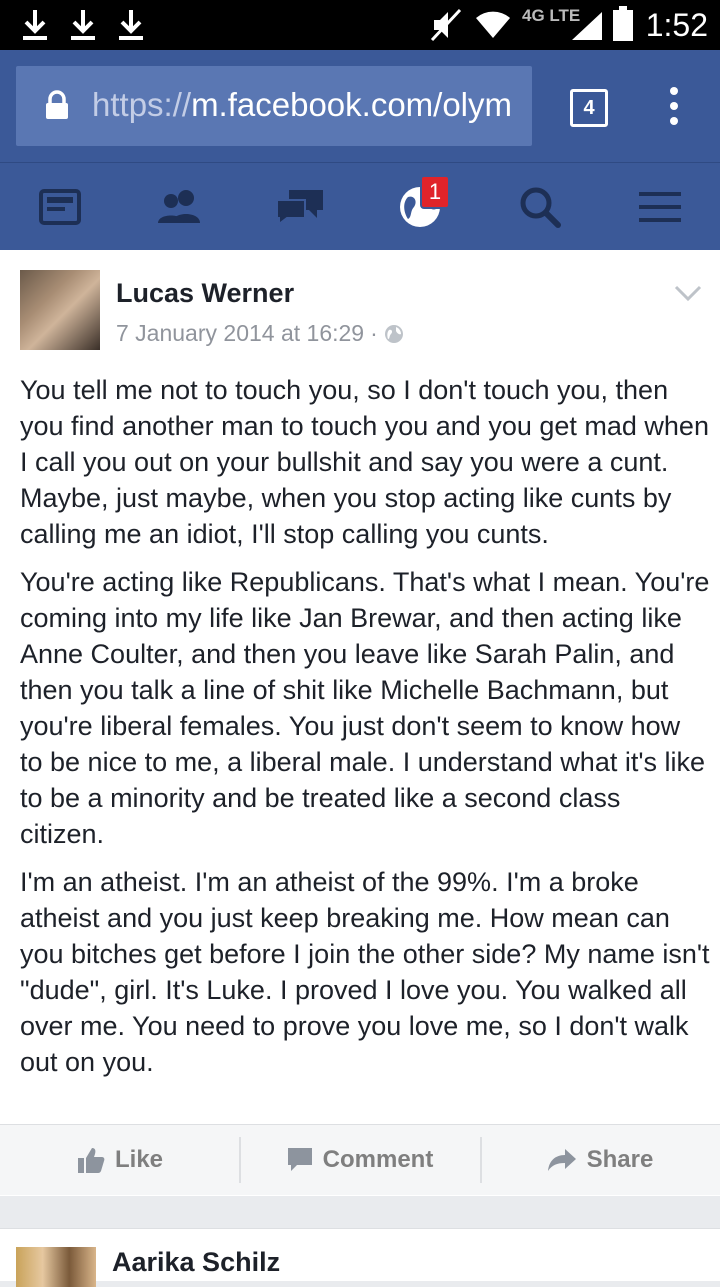 The image size is (720, 1287). What do you see at coordinates (240, 333) in the screenshot?
I see `post-date: 7 January 2014 at 16:29` at bounding box center [240, 333].